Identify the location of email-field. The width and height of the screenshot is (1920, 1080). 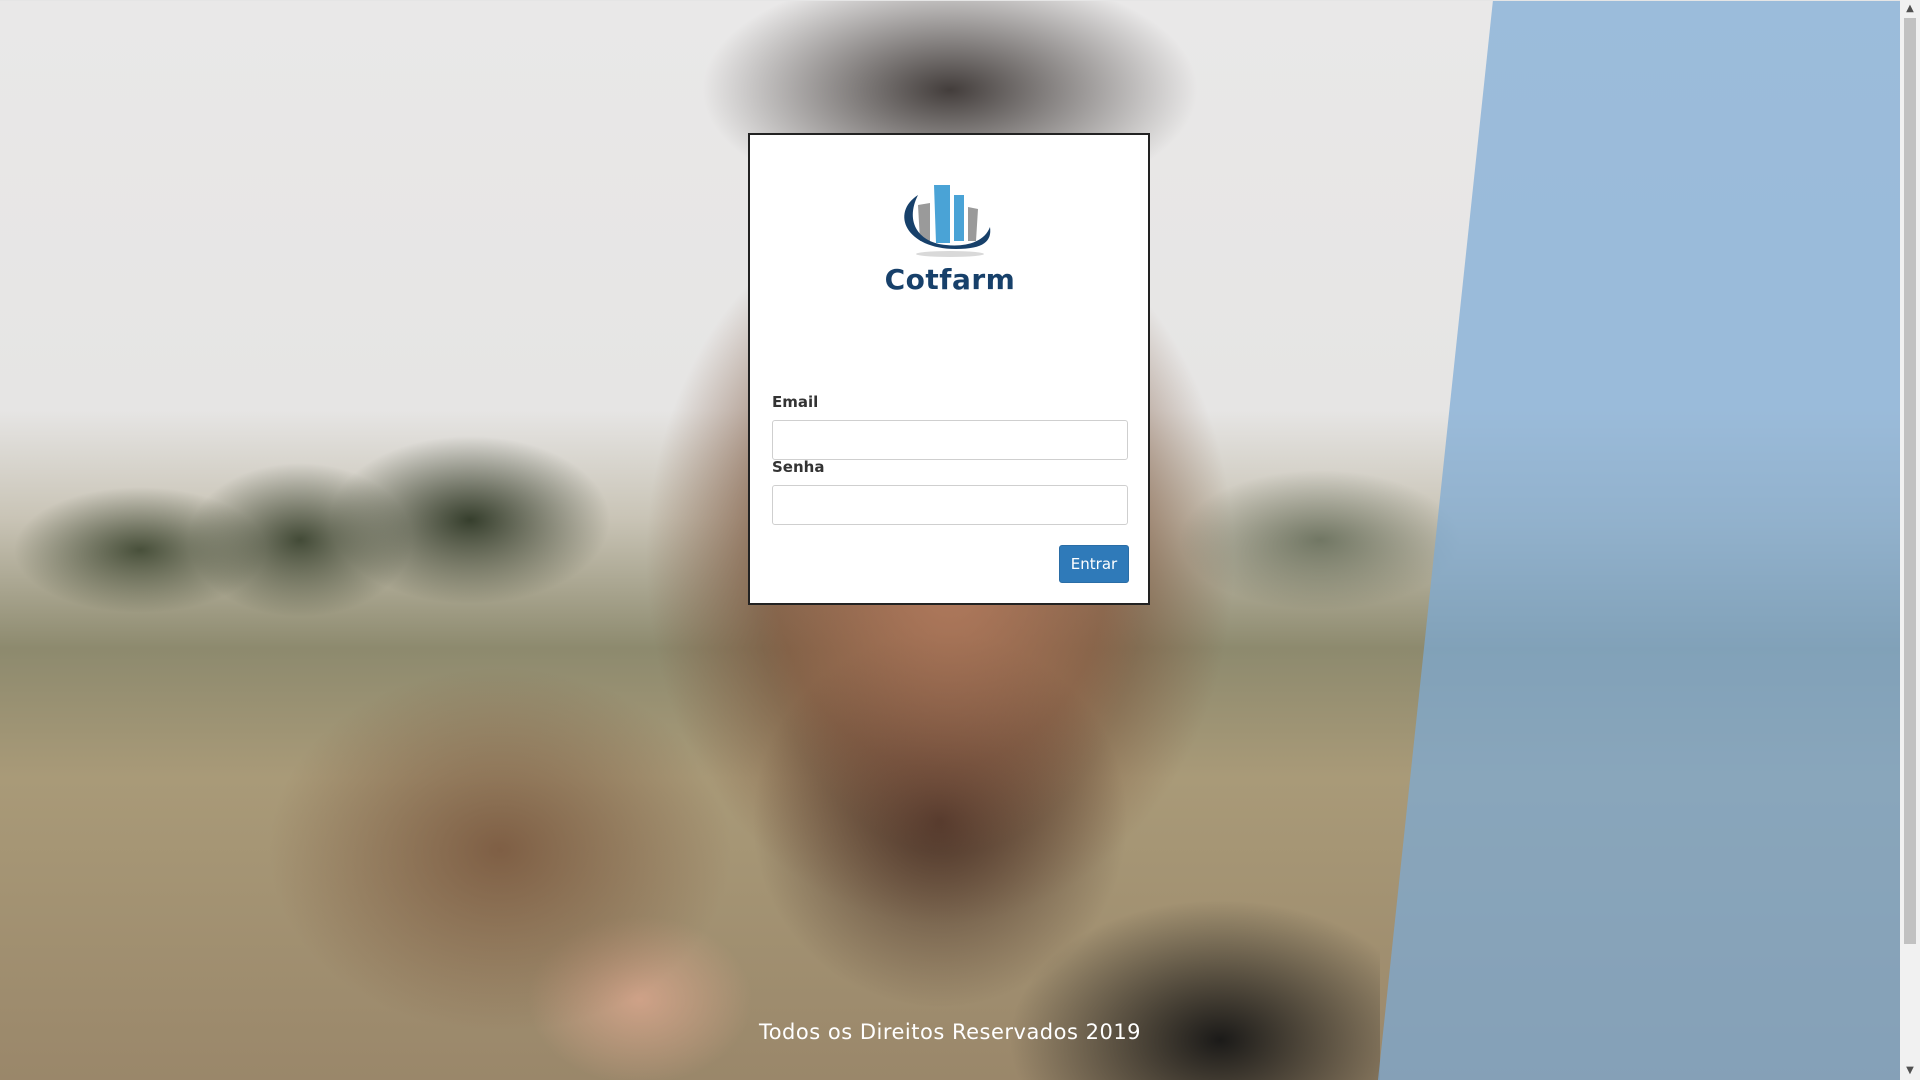
(950, 440).